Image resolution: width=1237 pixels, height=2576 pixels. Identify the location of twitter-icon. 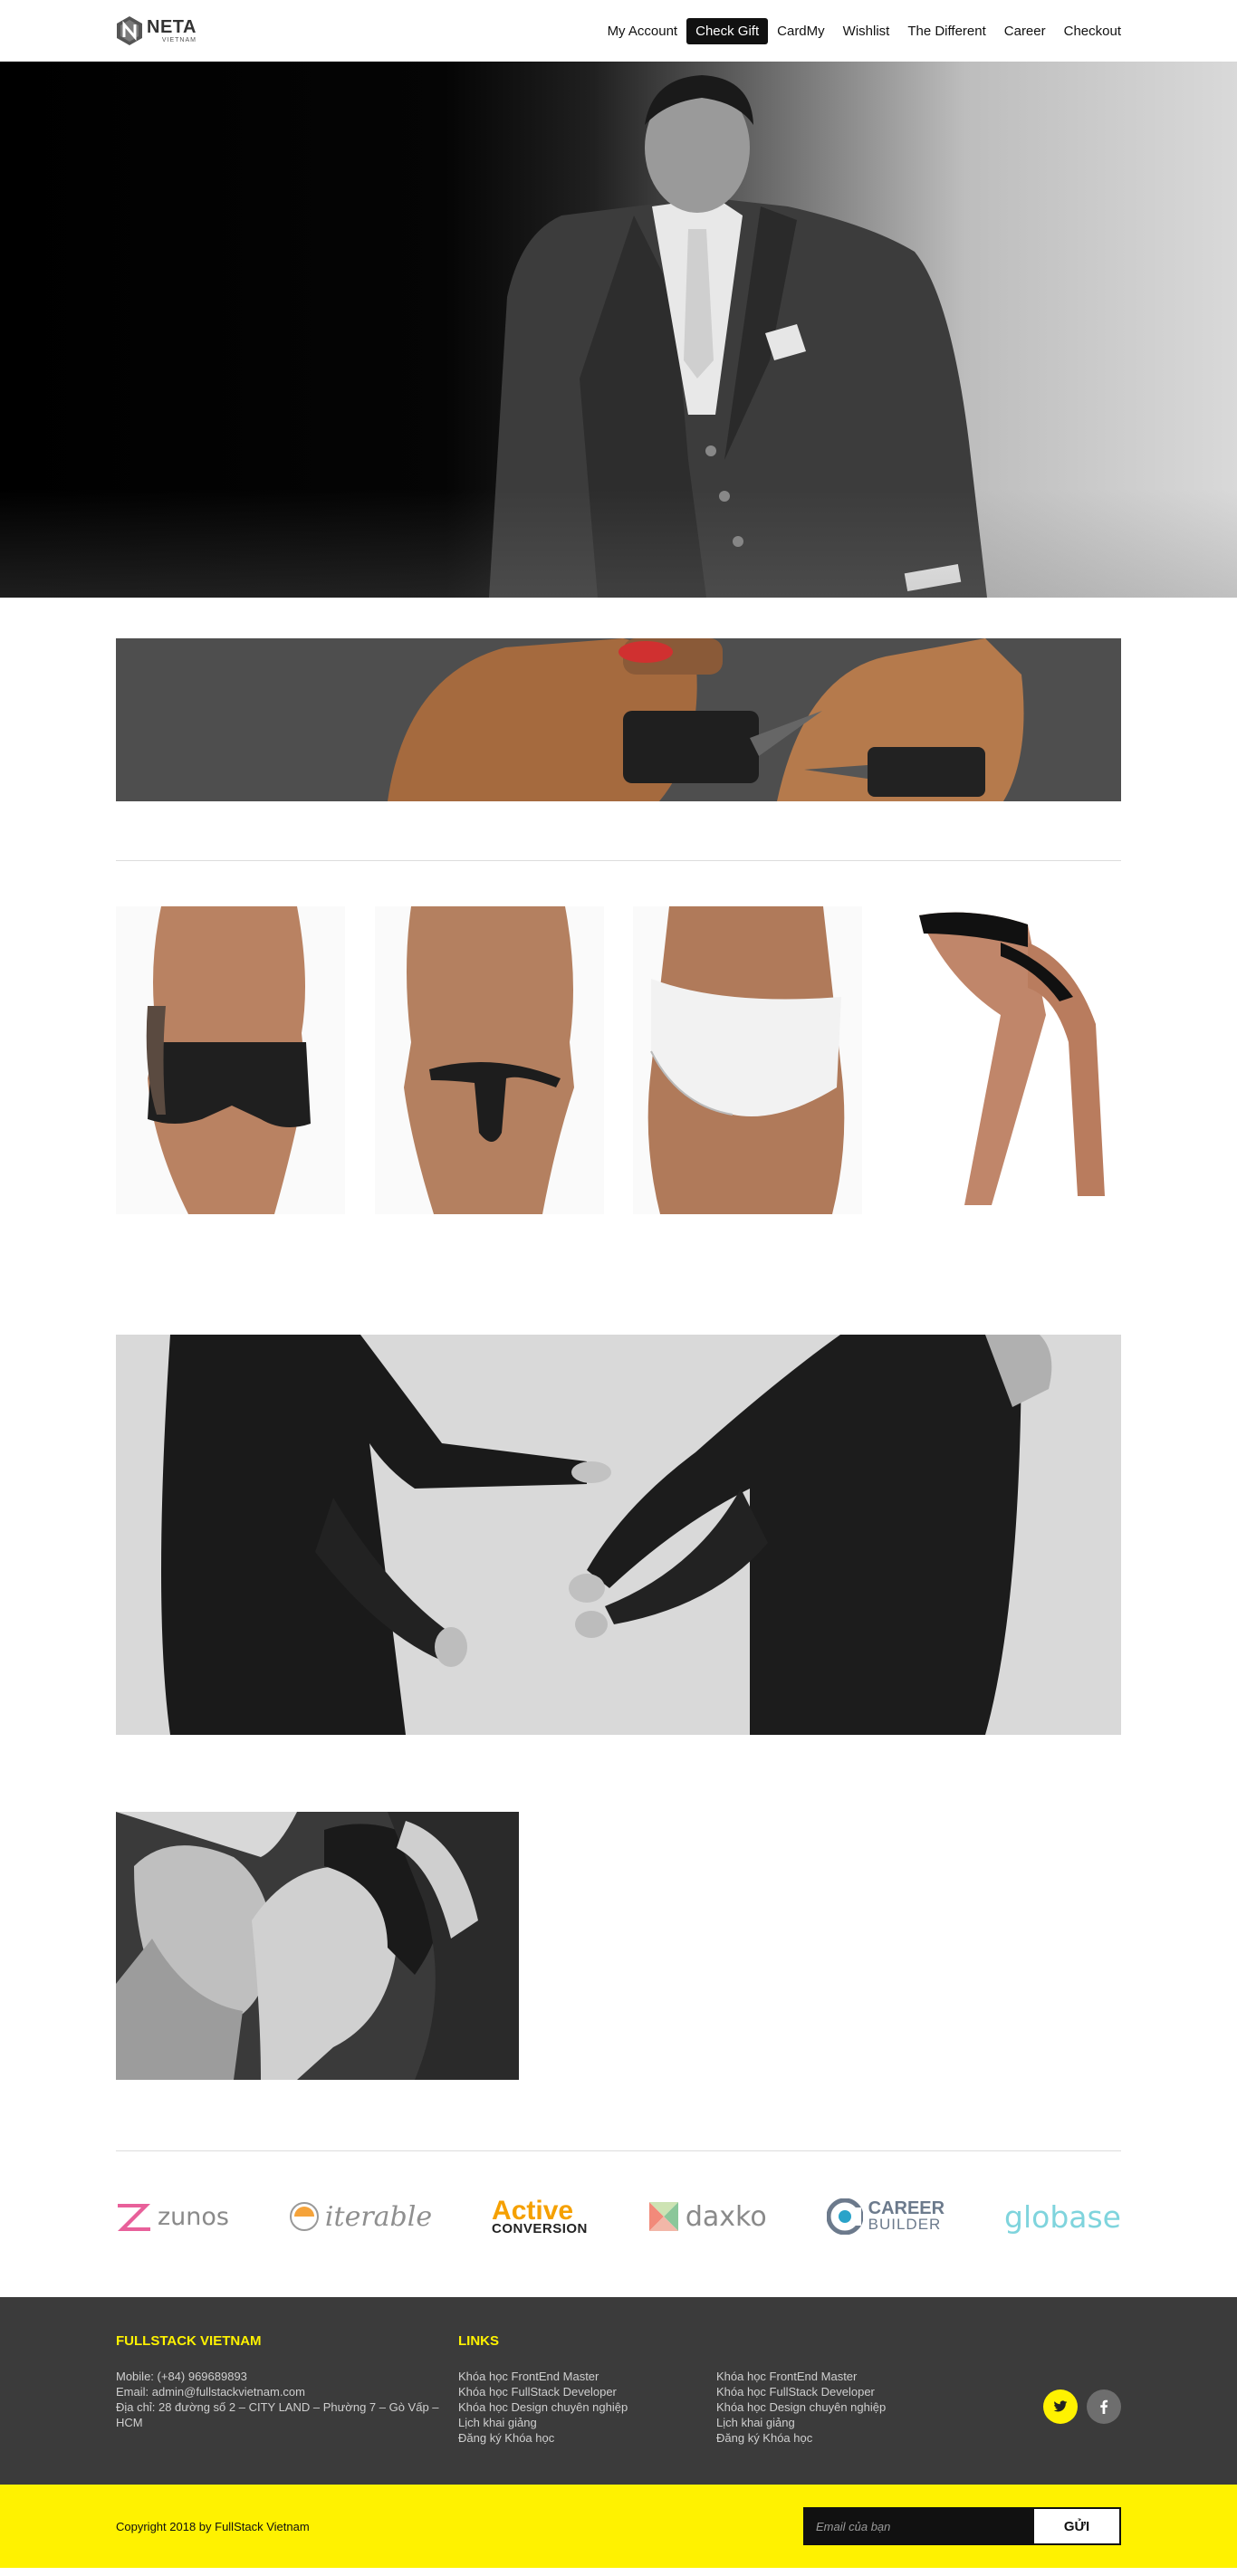
(1060, 2406).